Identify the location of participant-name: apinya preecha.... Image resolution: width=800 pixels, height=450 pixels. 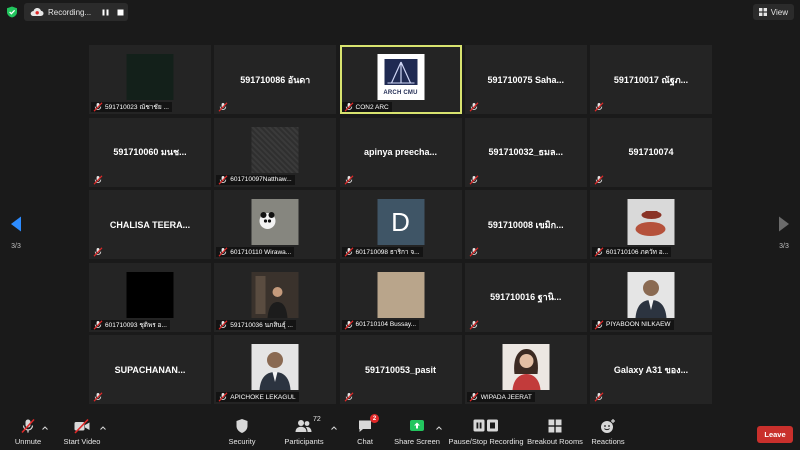
(400, 152).